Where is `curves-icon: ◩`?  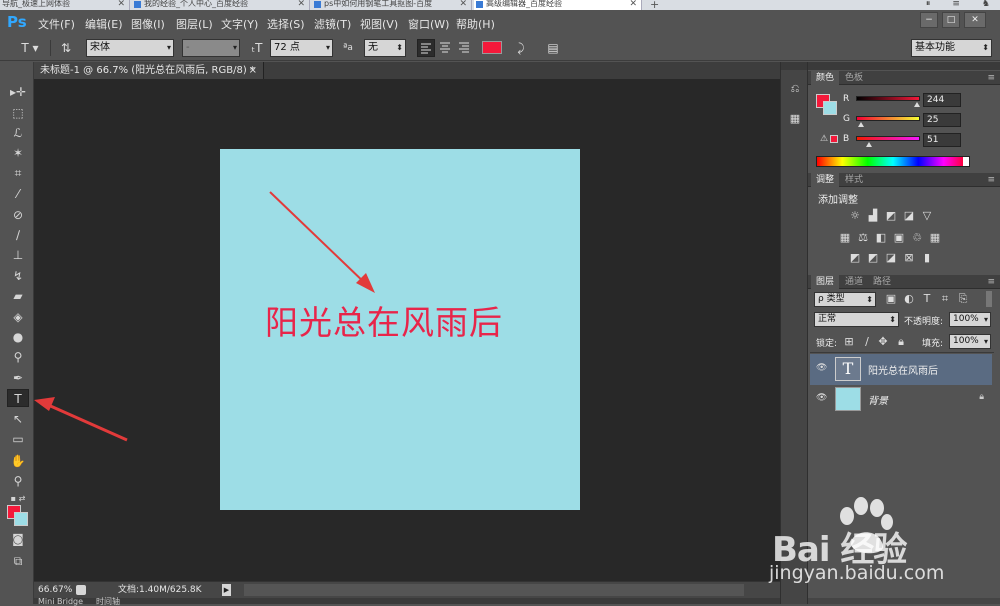 curves-icon: ◩ is located at coordinates (891, 216).